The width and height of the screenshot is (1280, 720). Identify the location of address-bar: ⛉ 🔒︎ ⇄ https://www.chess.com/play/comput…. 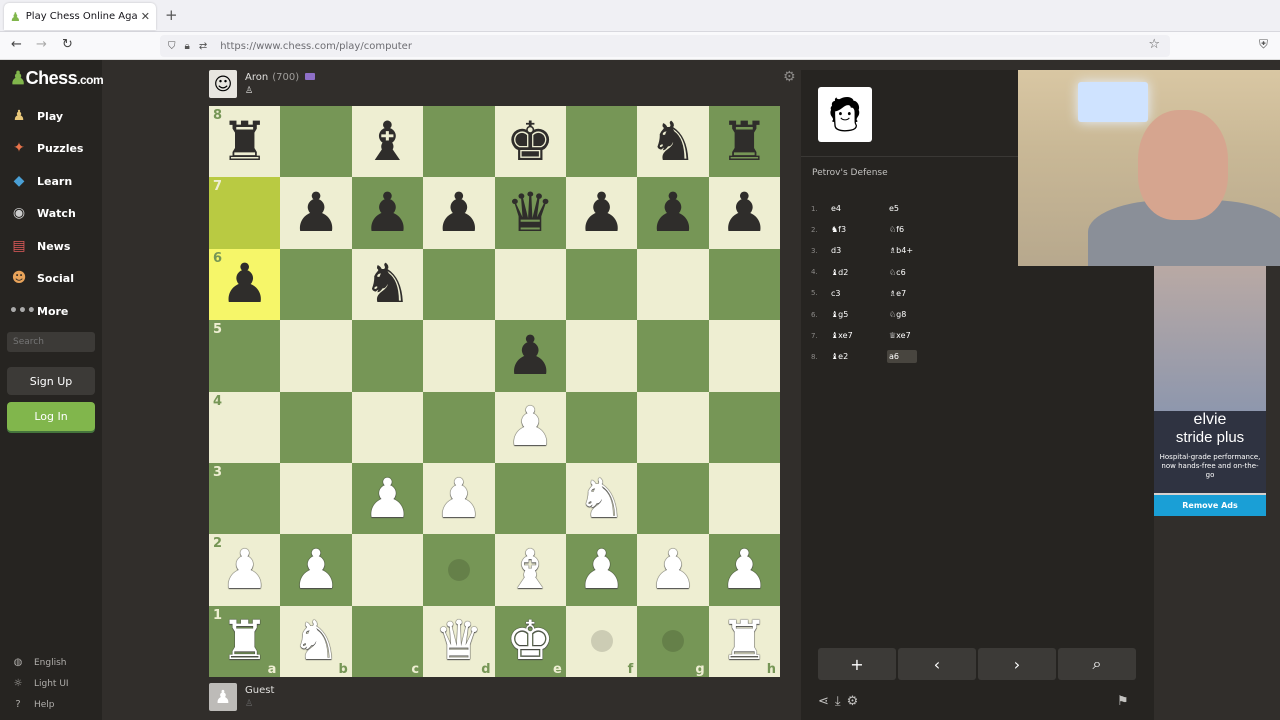
(665, 46).